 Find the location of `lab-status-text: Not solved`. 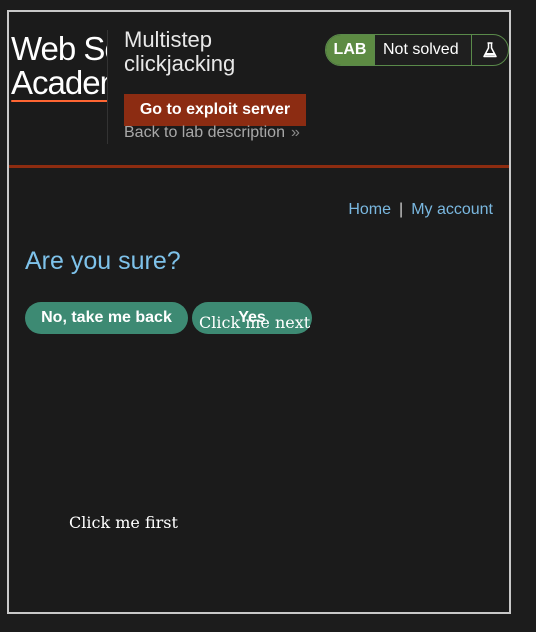

lab-status-text: Not solved is located at coordinates (423, 50).